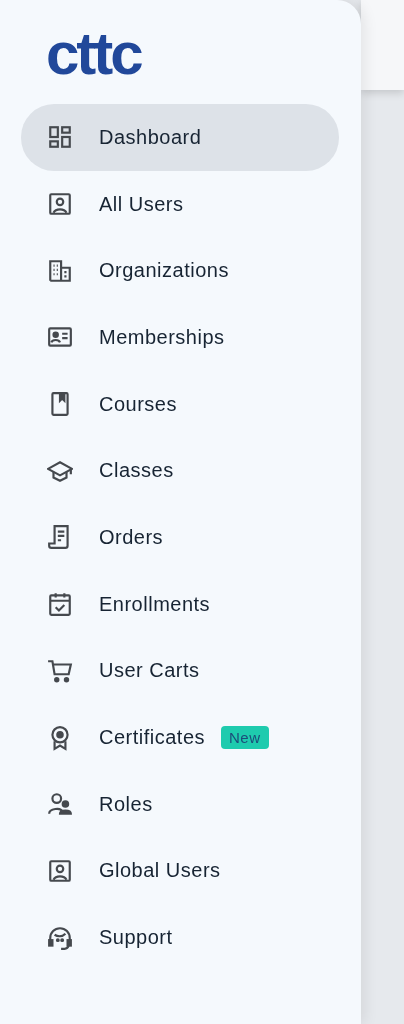 This screenshot has width=404, height=1024. Describe the element at coordinates (180, 404) in the screenshot. I see `sidebar-item: Courses` at that location.